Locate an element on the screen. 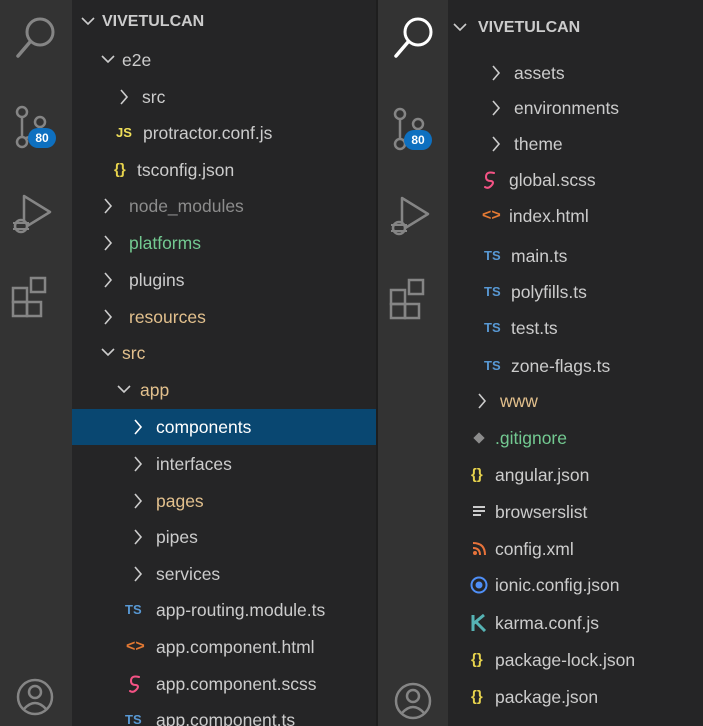  tree-item-label: package.json is located at coordinates (547, 697).